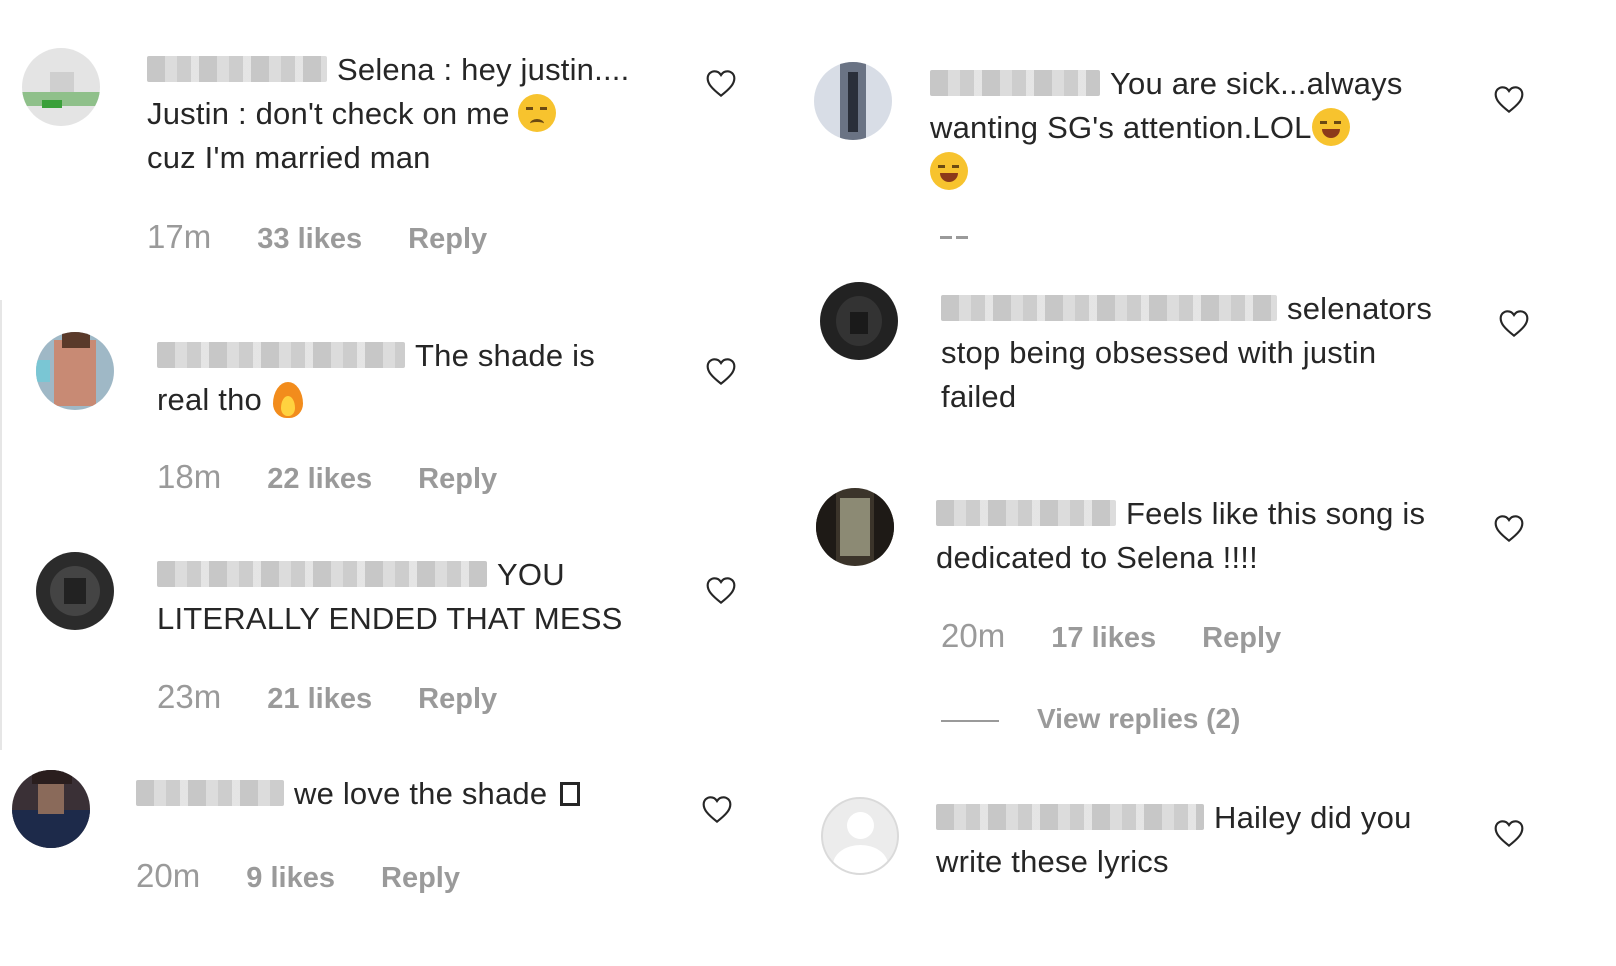 The width and height of the screenshot is (1616, 966). What do you see at coordinates (288, 398) in the screenshot?
I see `fire-emoji` at bounding box center [288, 398].